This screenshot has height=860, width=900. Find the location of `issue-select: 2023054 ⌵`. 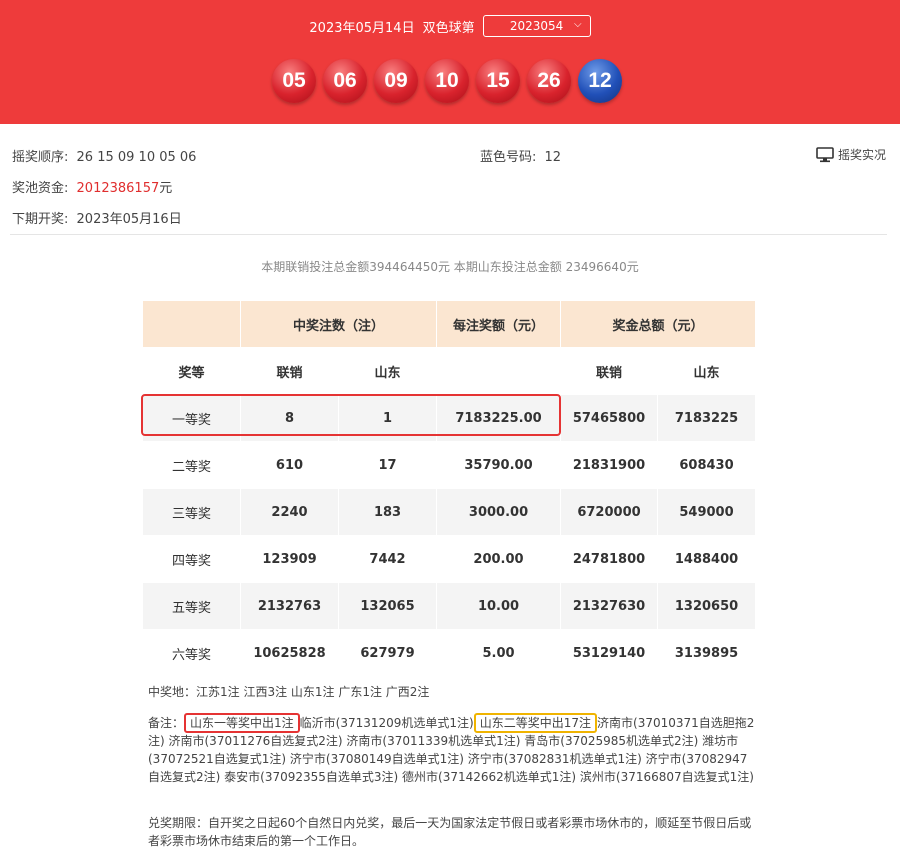

issue-select: 2023054 ⌵ is located at coordinates (536, 26).